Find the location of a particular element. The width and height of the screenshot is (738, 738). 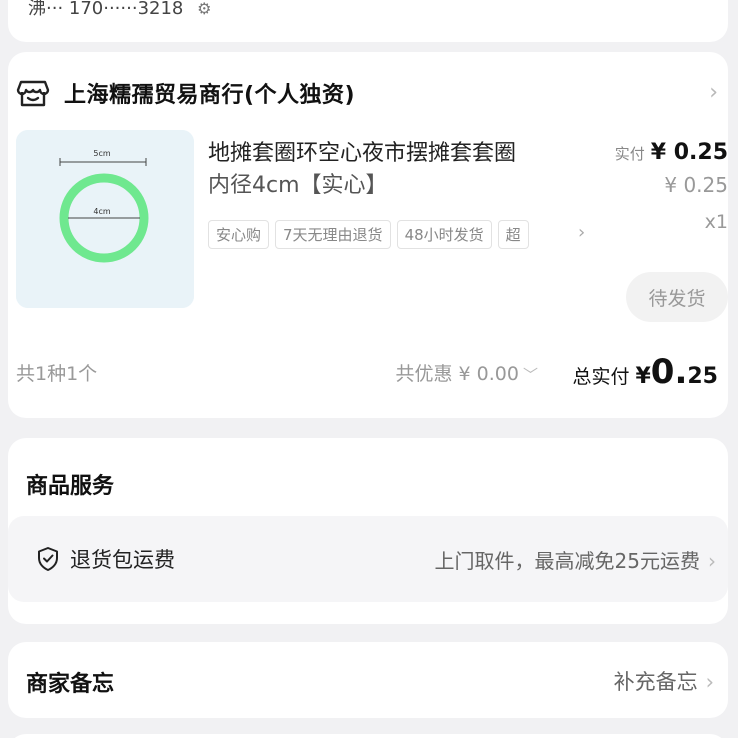

item-count: 共1种1个 is located at coordinates (57, 373).